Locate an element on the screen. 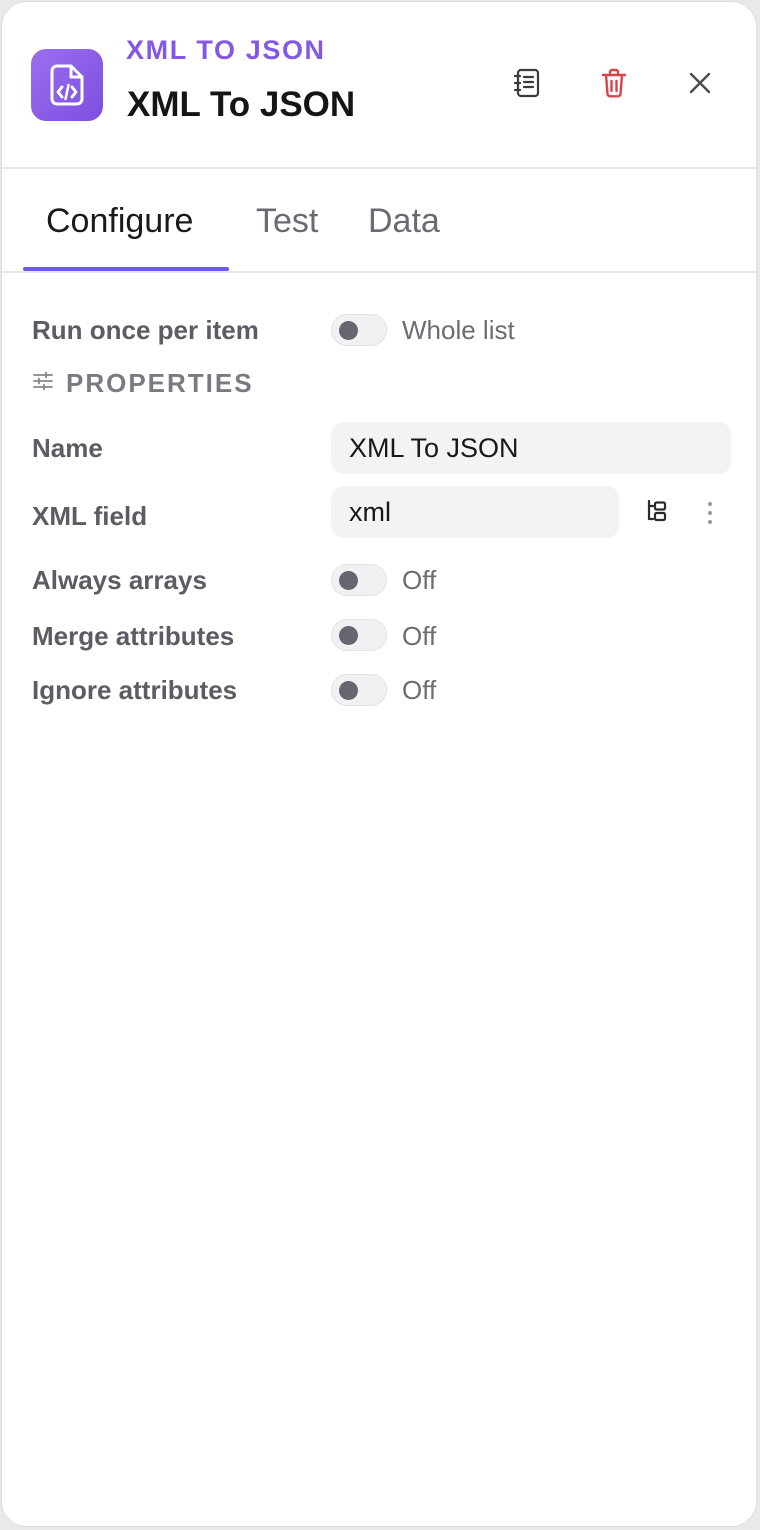 The image size is (760, 1530). always-arrays-state: Off is located at coordinates (419, 580).